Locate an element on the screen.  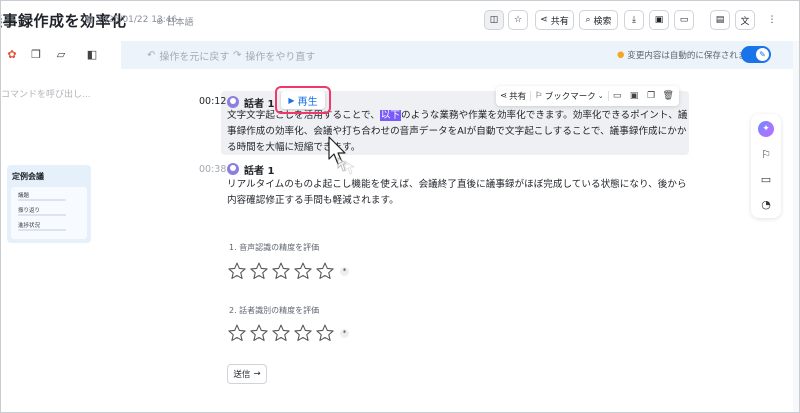
folder-button: ▭ is located at coordinates (684, 20).